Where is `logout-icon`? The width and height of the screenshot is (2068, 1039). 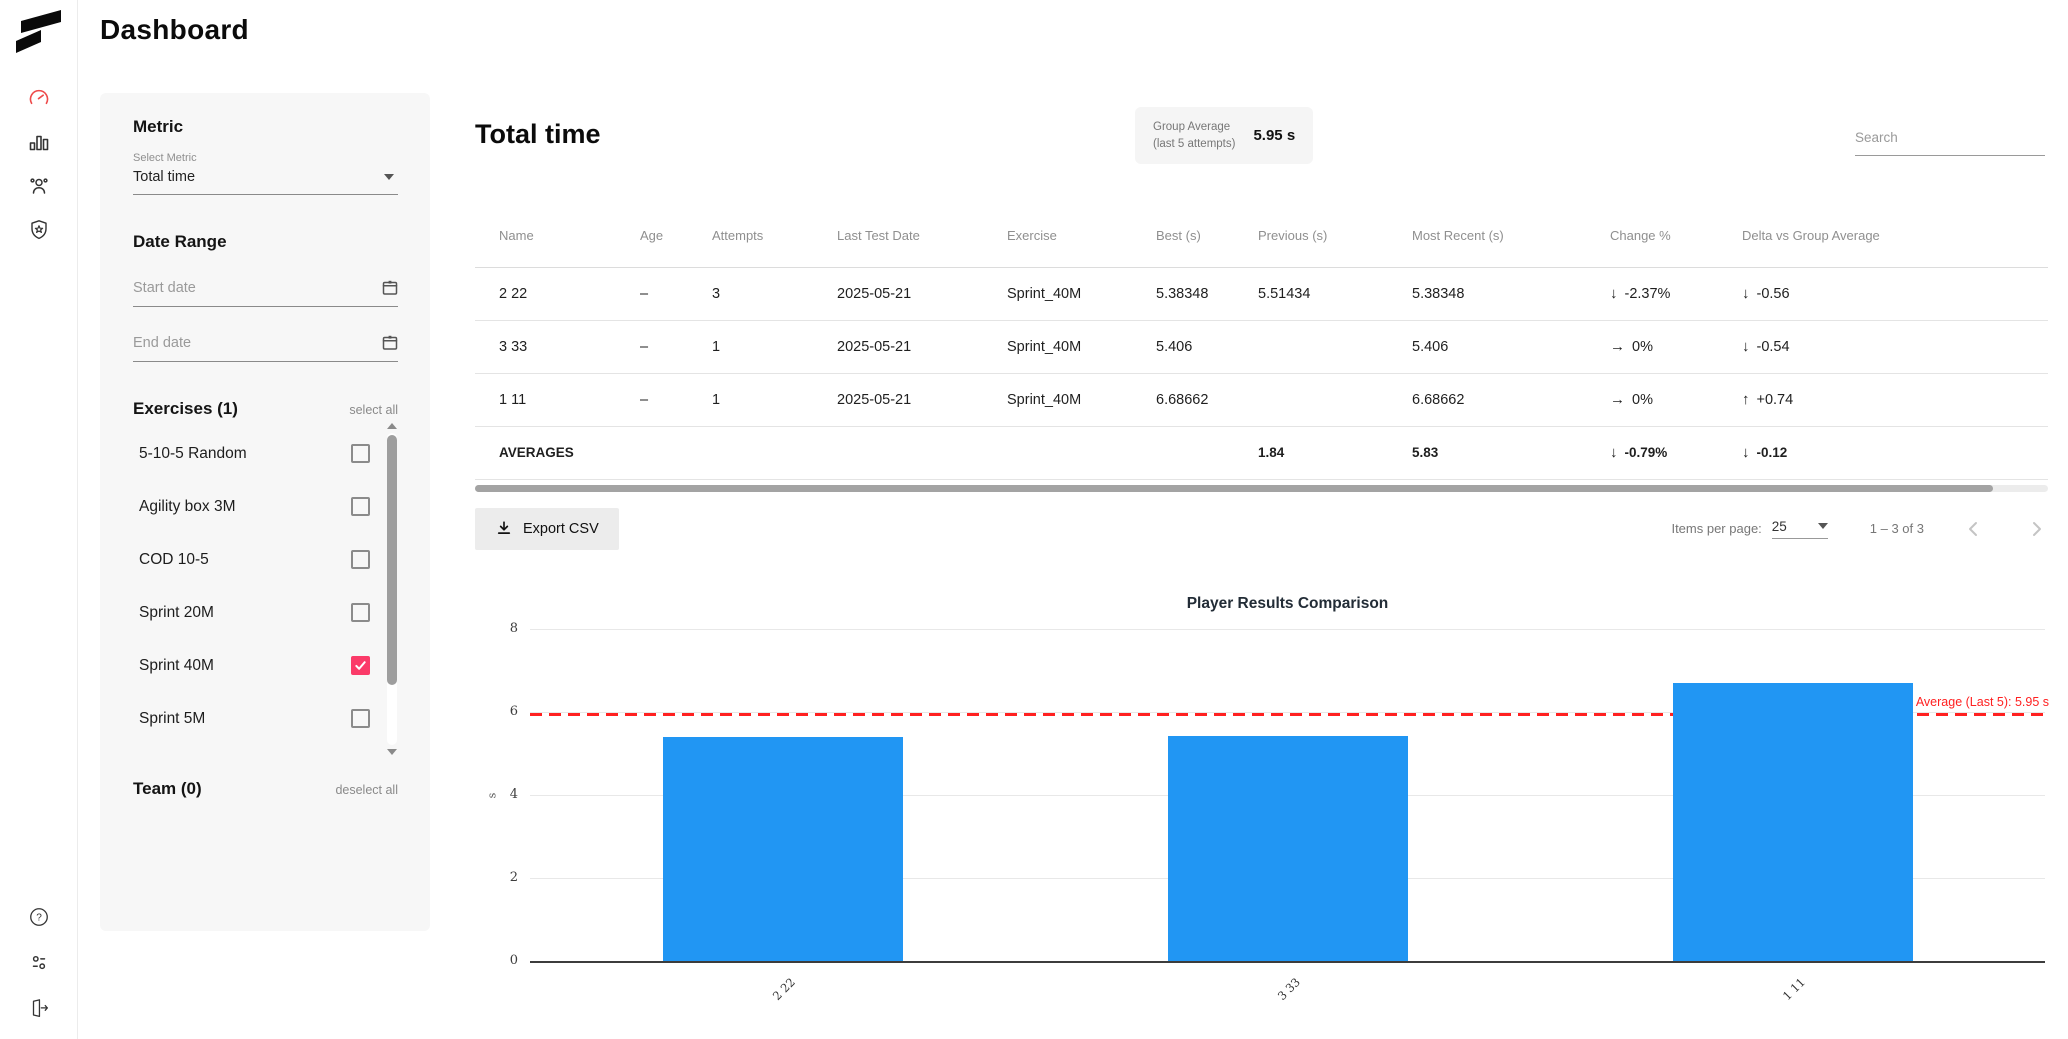
logout-icon is located at coordinates (39, 1009).